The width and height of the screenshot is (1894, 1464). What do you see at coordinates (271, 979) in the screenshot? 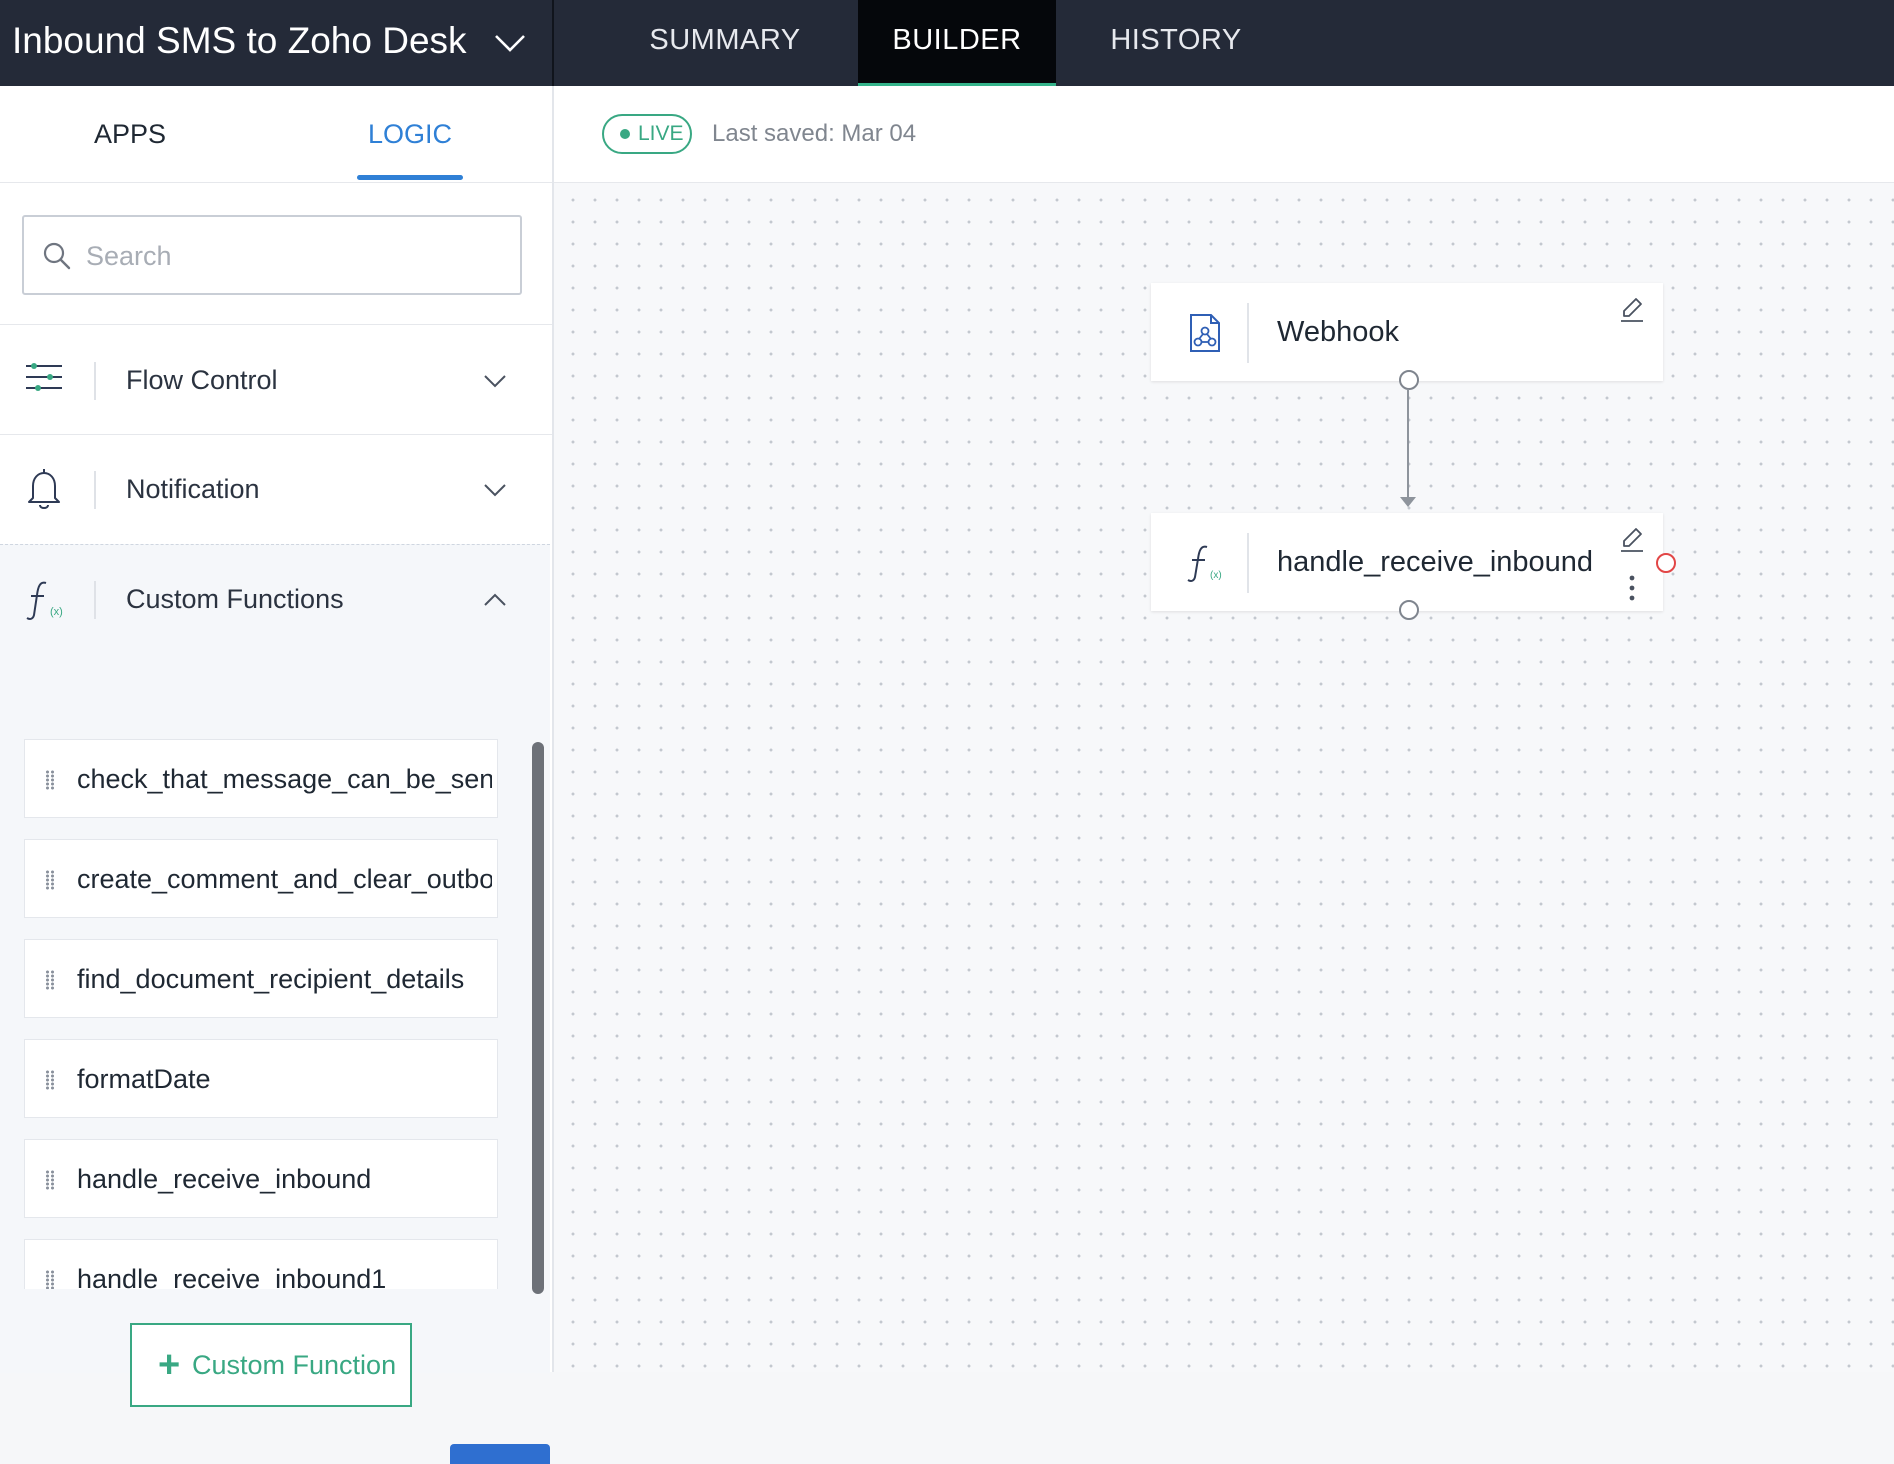
I see `custom-function-label: find_document_recipient_details` at bounding box center [271, 979].